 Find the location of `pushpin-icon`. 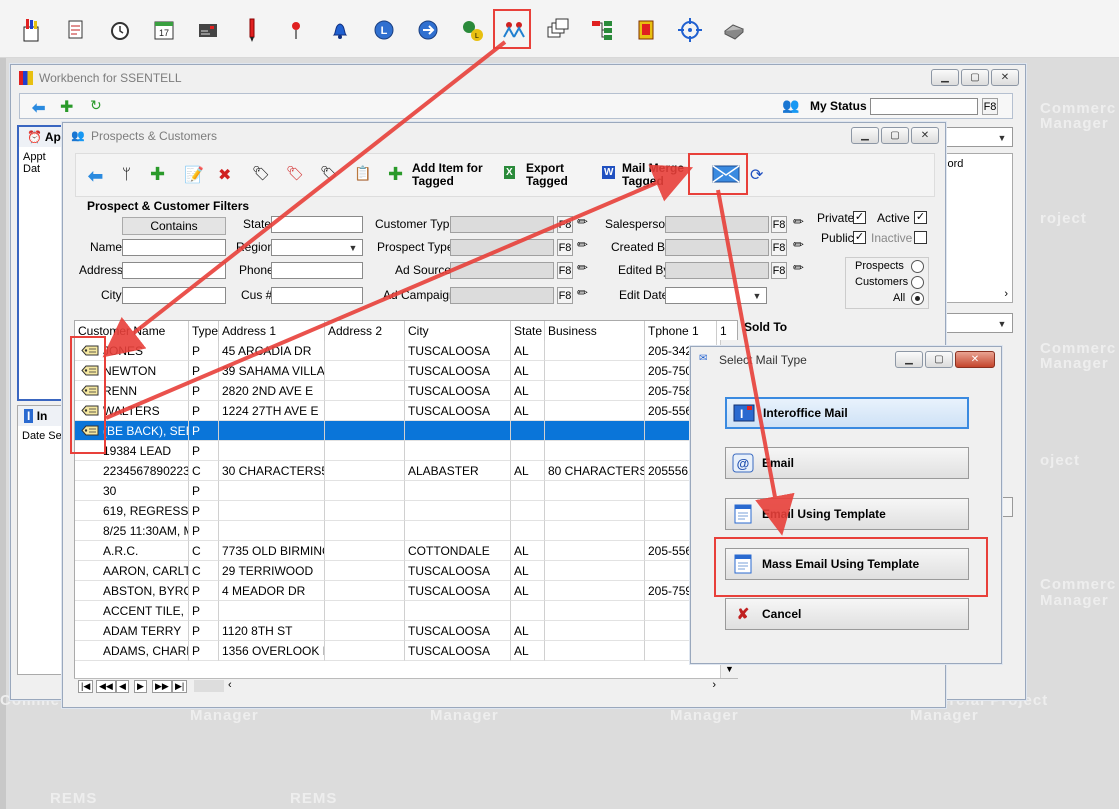

pushpin-icon is located at coordinates (296, 30).